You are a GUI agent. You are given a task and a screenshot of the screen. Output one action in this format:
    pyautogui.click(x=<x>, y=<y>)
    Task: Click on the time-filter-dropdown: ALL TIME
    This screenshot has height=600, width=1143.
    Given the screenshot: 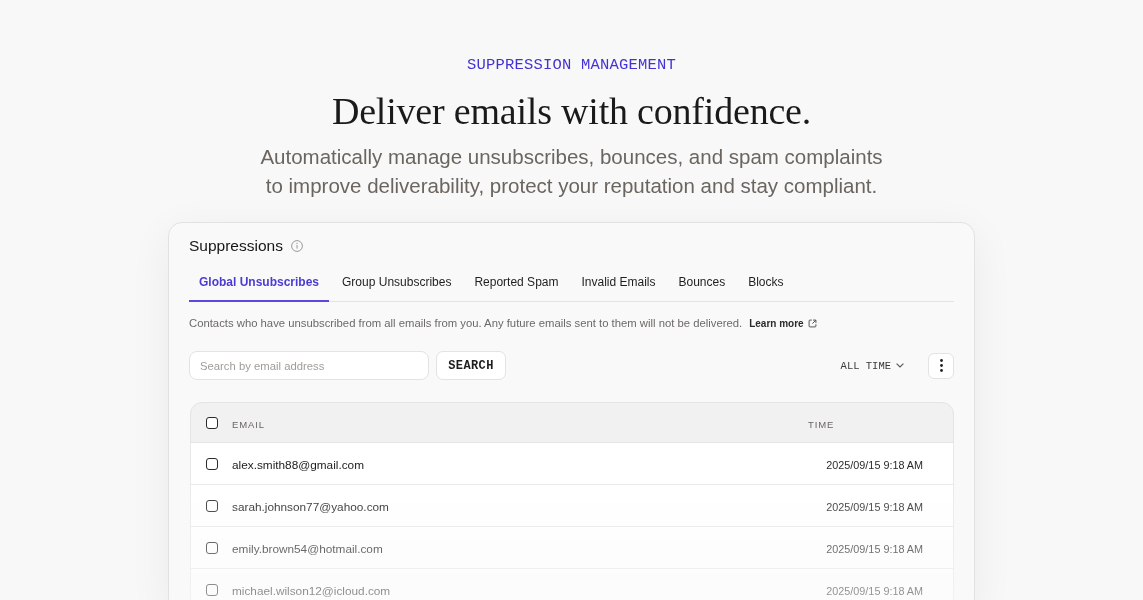 What is the action you would take?
    pyautogui.click(x=872, y=365)
    